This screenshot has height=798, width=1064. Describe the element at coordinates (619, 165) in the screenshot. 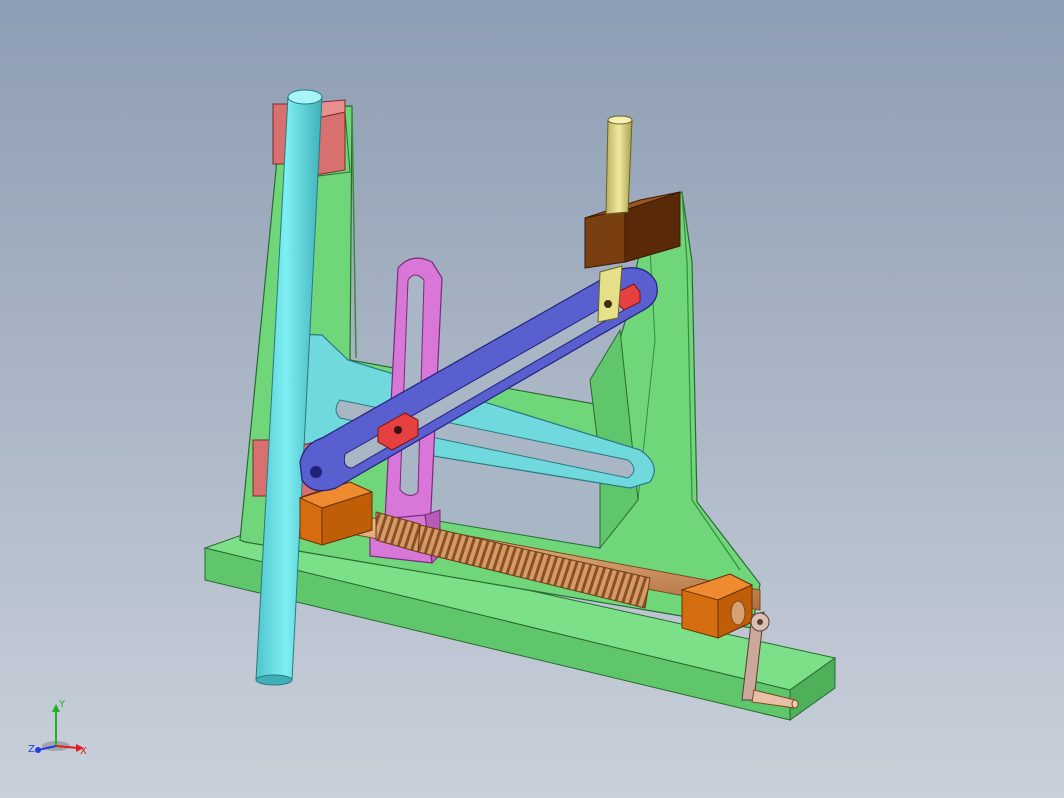

I see `top-pin` at that location.